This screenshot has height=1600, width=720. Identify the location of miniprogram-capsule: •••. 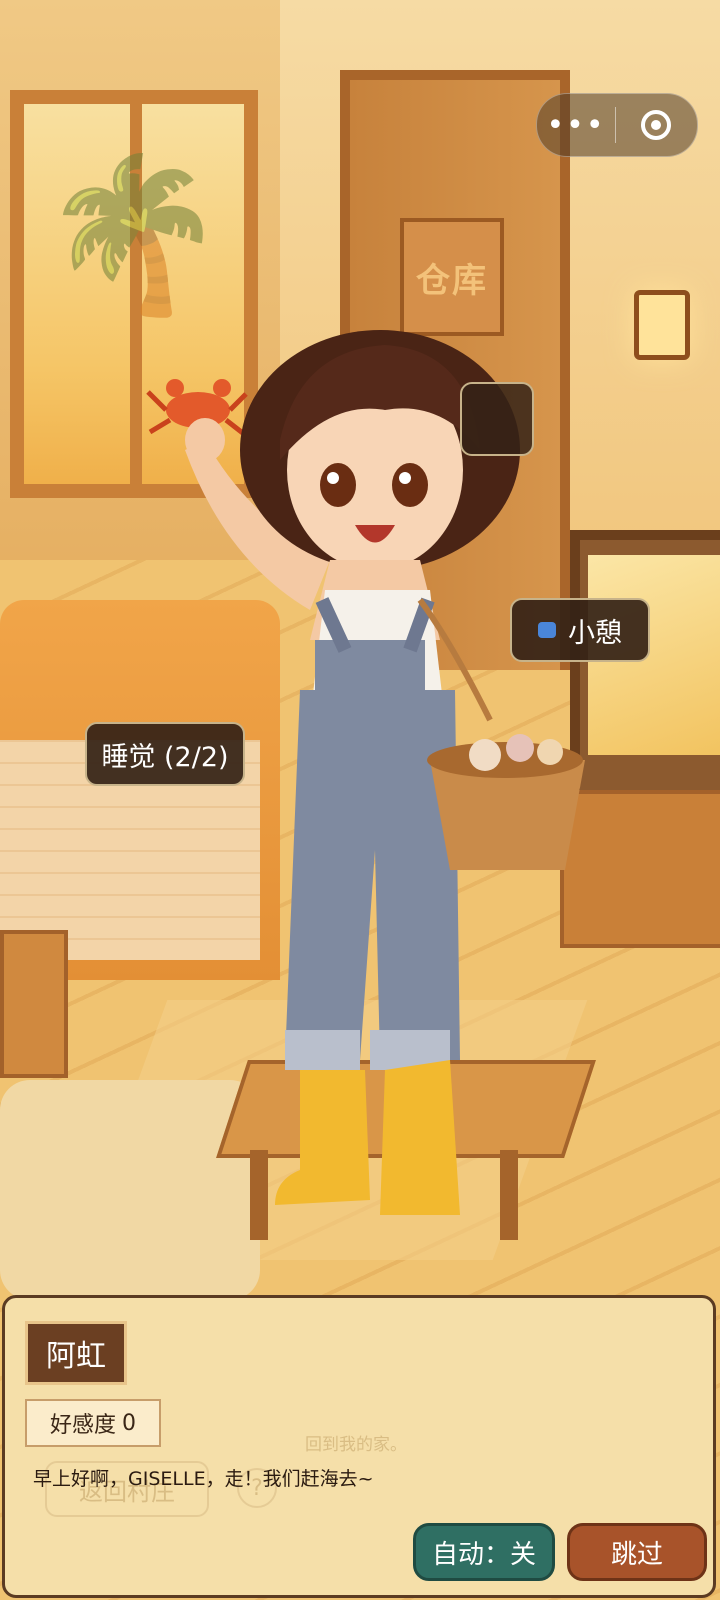
(617, 125).